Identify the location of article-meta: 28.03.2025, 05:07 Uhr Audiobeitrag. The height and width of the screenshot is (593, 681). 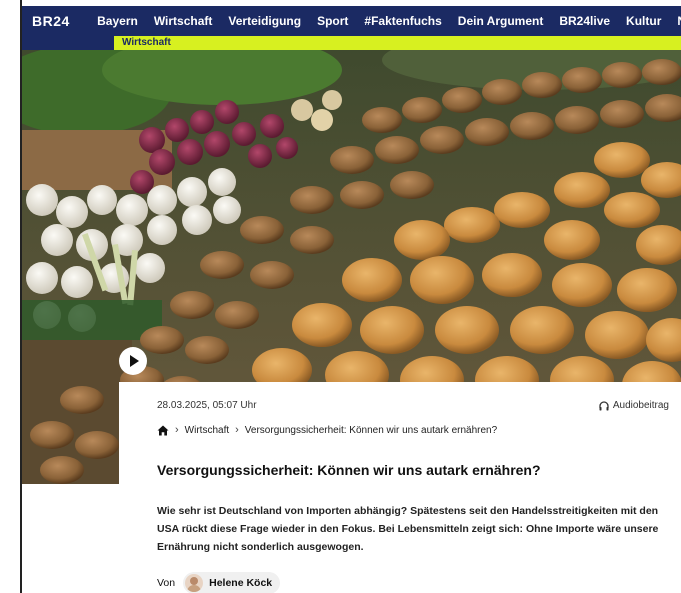
(413, 405).